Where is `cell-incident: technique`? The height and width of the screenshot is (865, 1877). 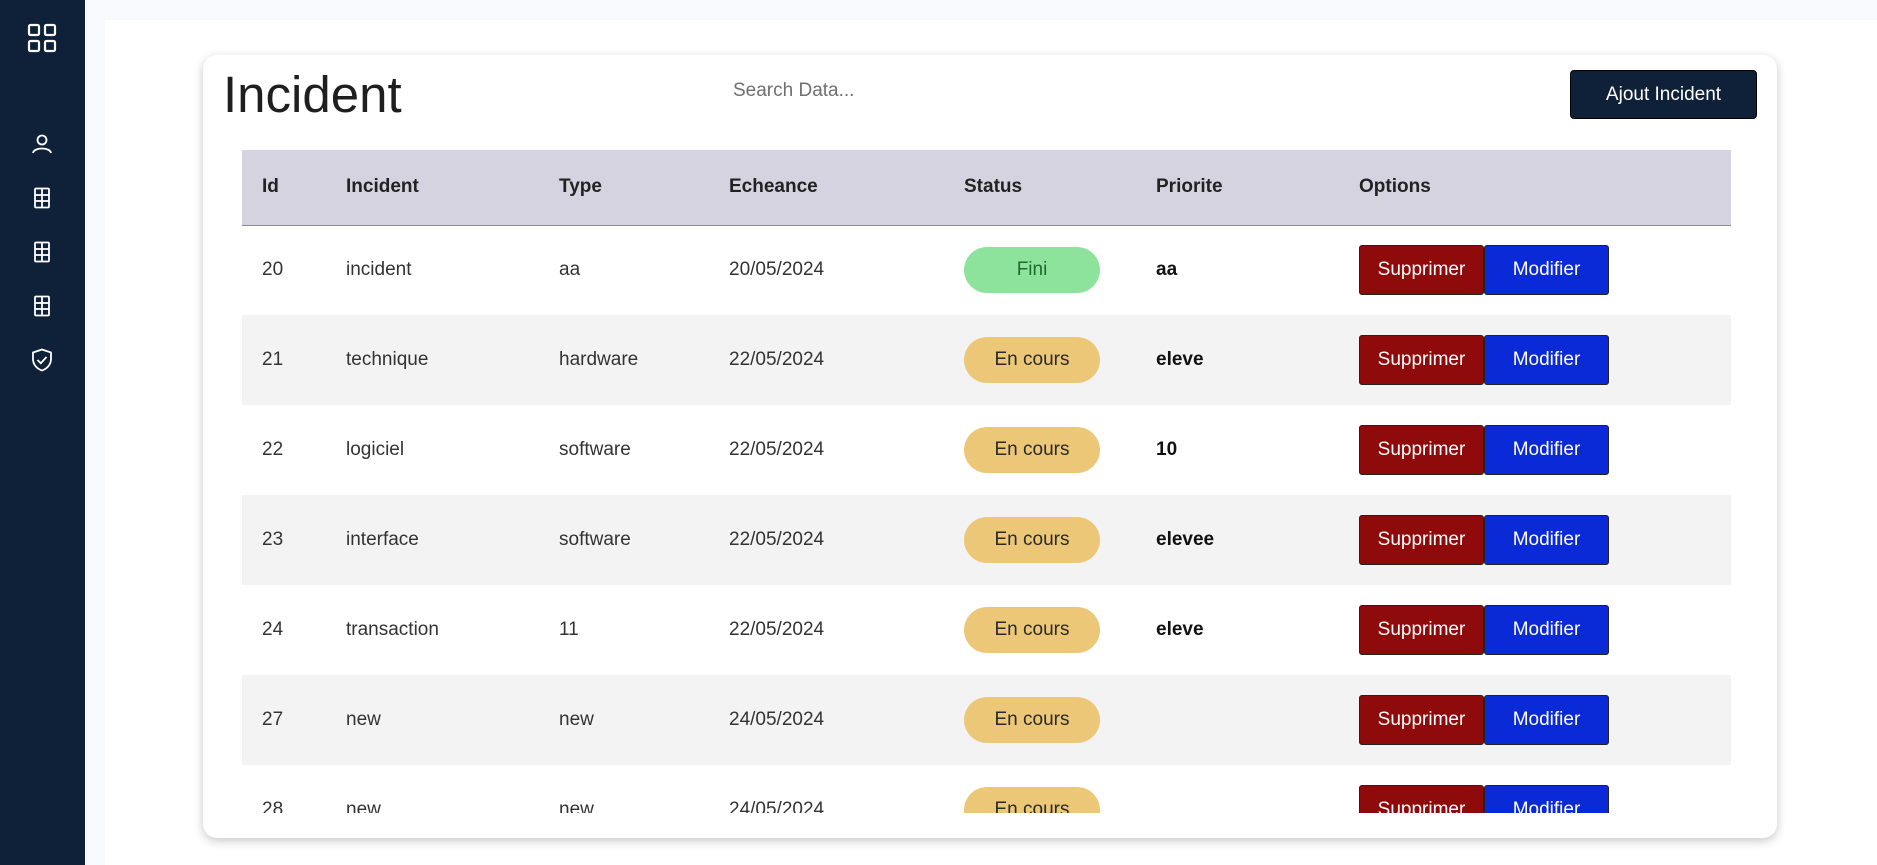 cell-incident: technique is located at coordinates (387, 359).